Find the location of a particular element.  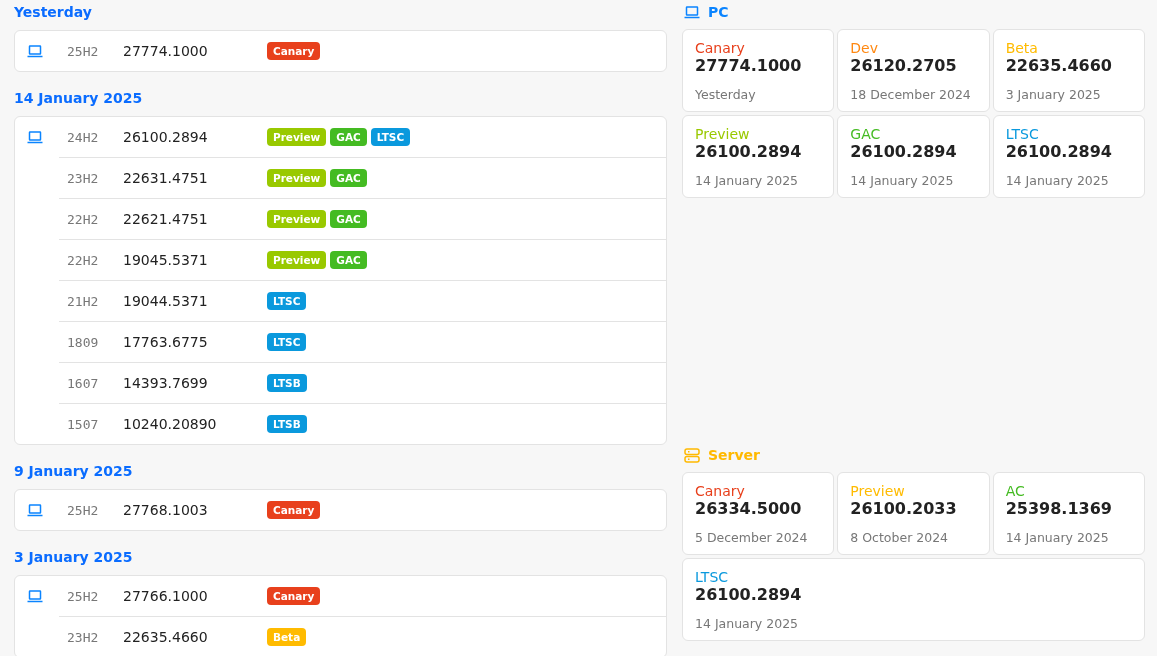

channel-name: Beta is located at coordinates (1022, 48).